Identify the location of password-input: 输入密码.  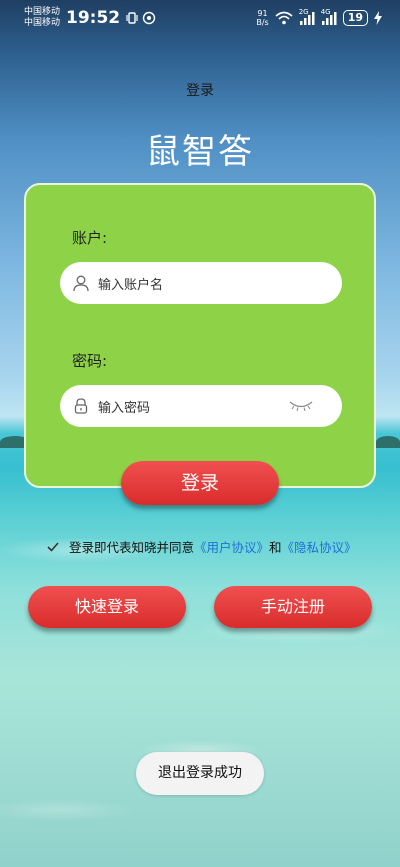
(201, 406).